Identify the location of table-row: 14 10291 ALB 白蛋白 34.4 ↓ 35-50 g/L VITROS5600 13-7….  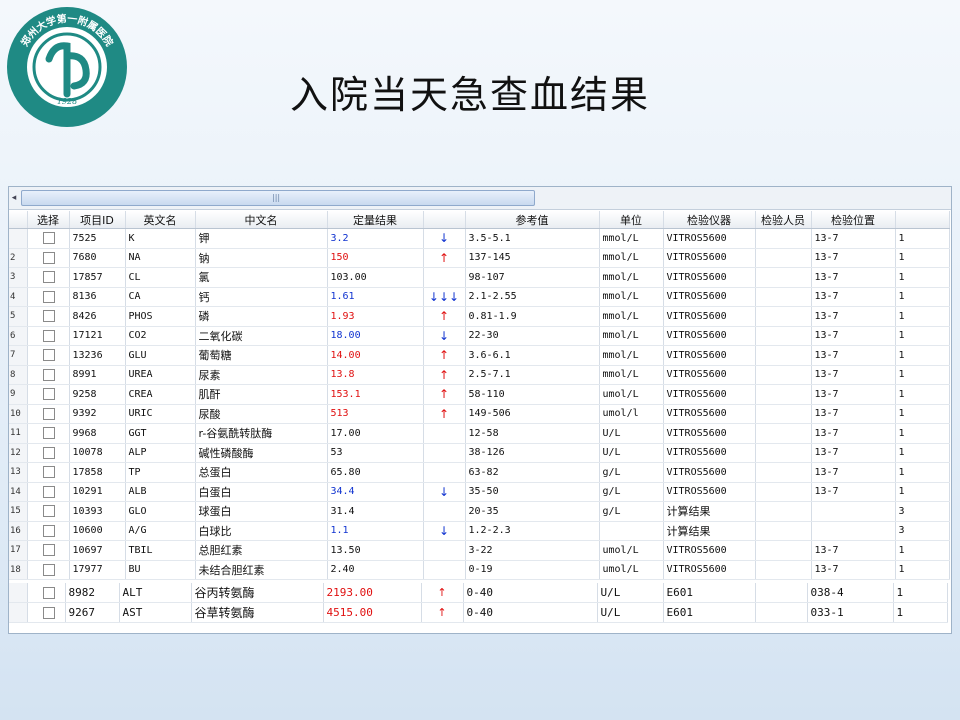
(479, 492).